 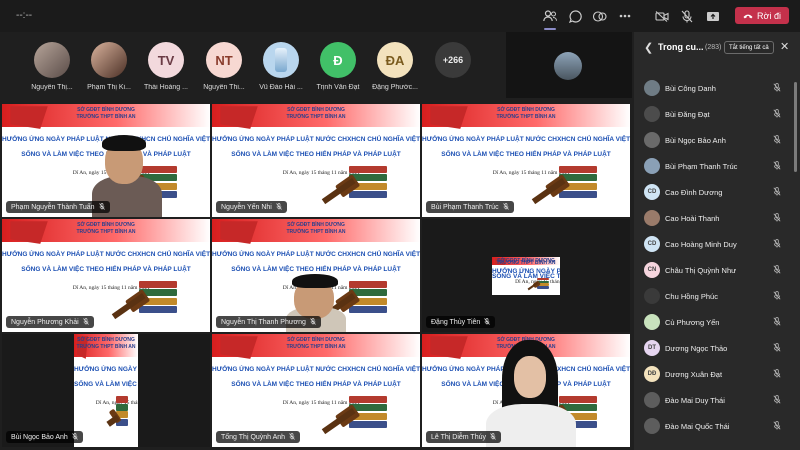 What do you see at coordinates (692, 218) in the screenshot?
I see `participant-row-name: Cao Hoài Thanh` at bounding box center [692, 218].